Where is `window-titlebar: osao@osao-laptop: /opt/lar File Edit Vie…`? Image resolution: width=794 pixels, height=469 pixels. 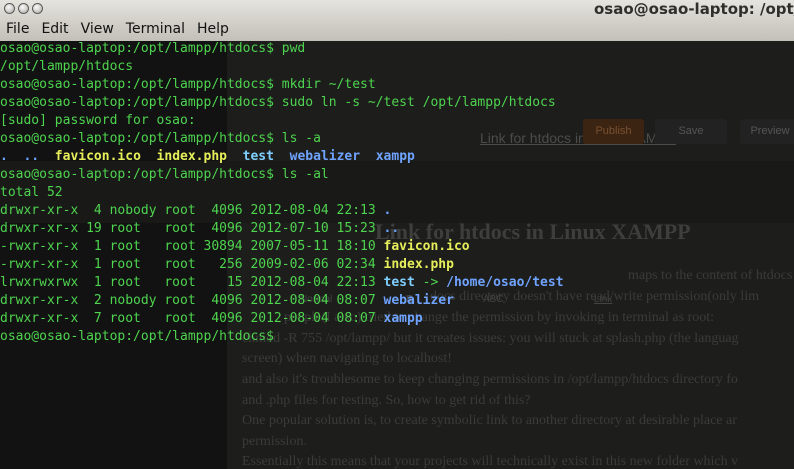
window-titlebar: osao@osao-laptop: /opt/lar File Edit Vie… is located at coordinates (397, 21).